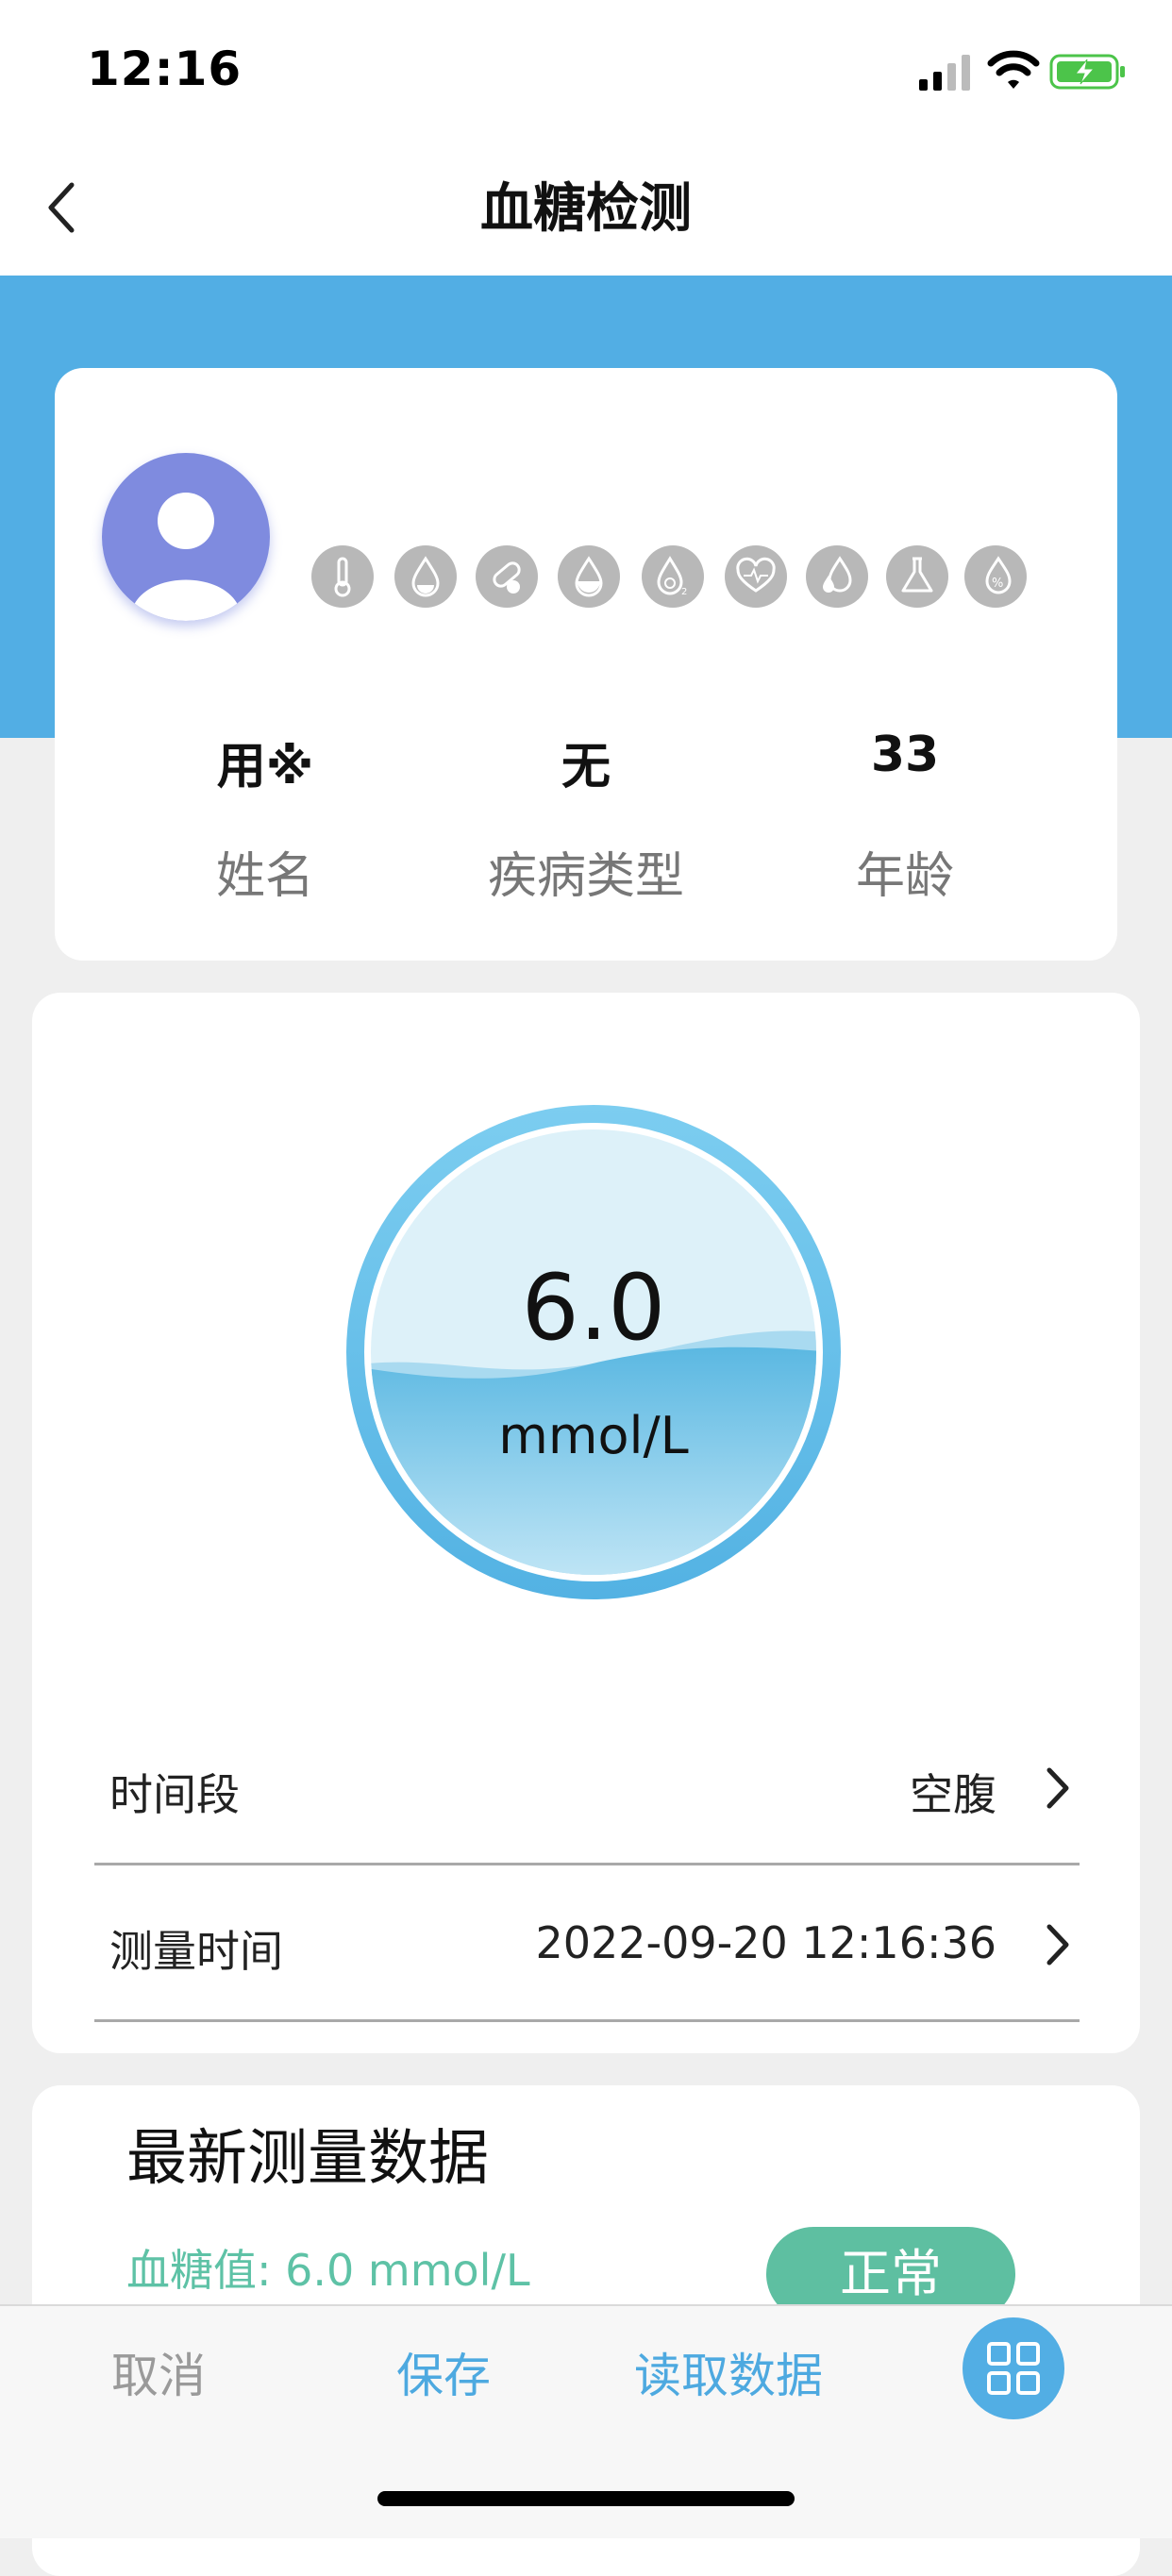 This screenshot has width=1172, height=2576. I want to click on oxygen-icon: 2, so click(673, 576).